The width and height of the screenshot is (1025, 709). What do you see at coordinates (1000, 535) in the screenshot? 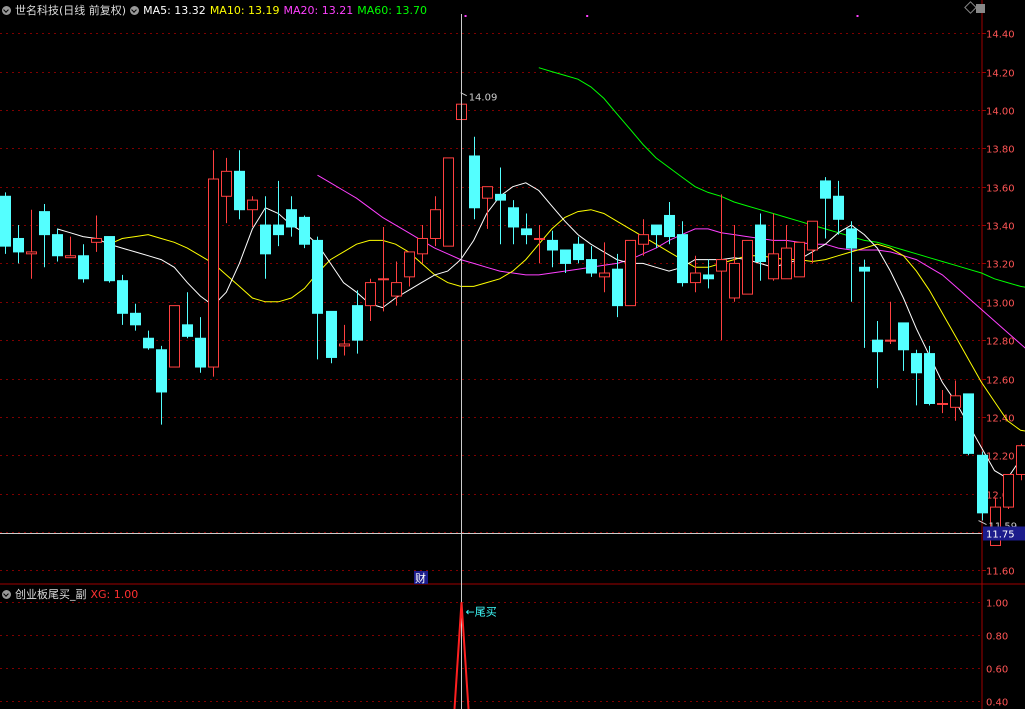
I see `cursor-price-label: 11.75` at bounding box center [1000, 535].